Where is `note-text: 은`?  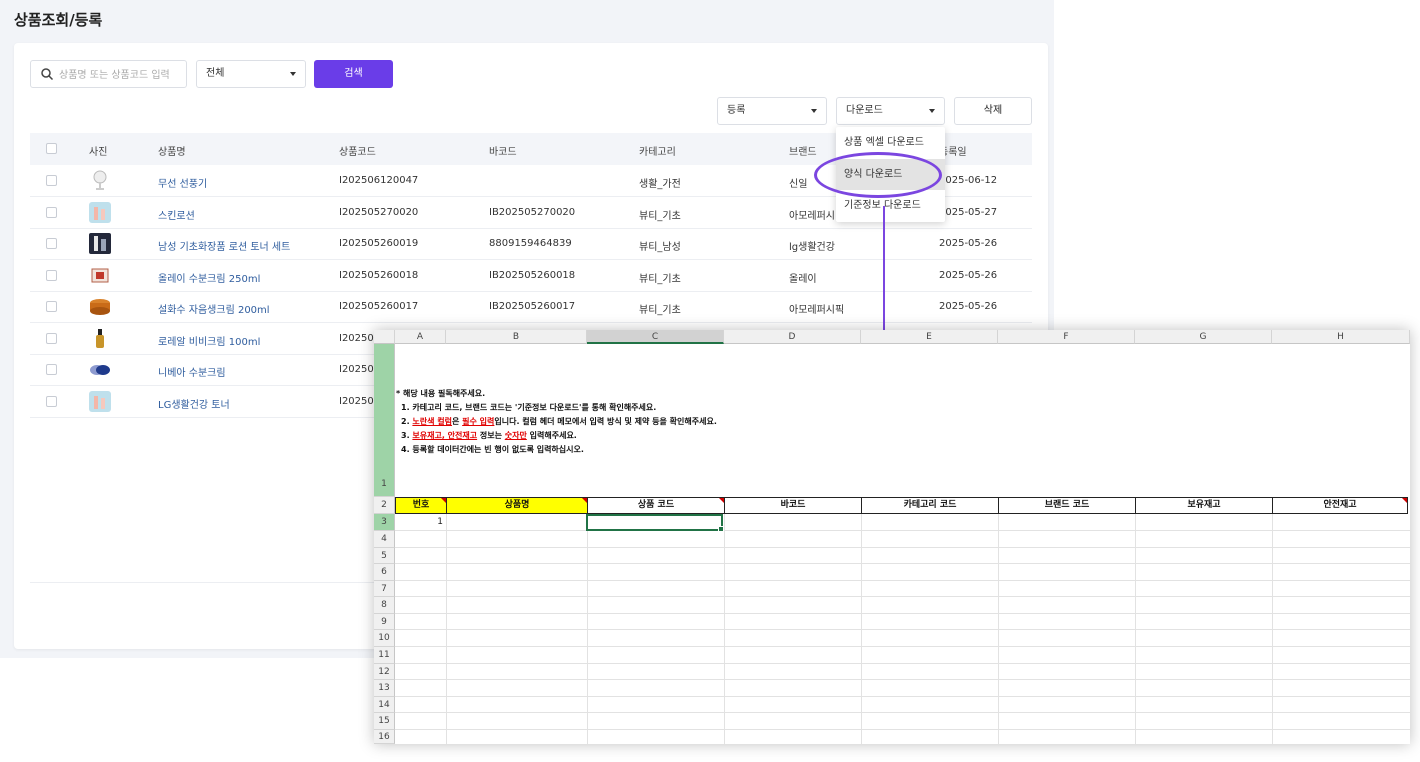
note-text: 은 is located at coordinates (457, 421).